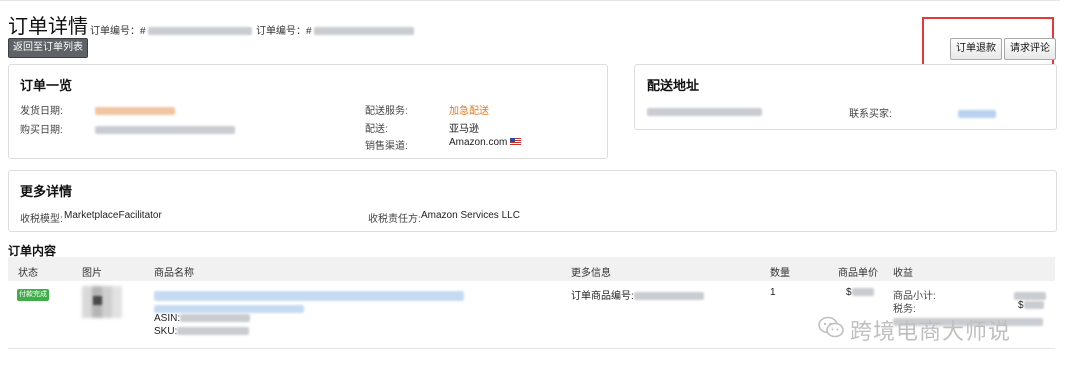  Describe the element at coordinates (469, 111) in the screenshot. I see `shipping-service-value: 加急配送` at that location.